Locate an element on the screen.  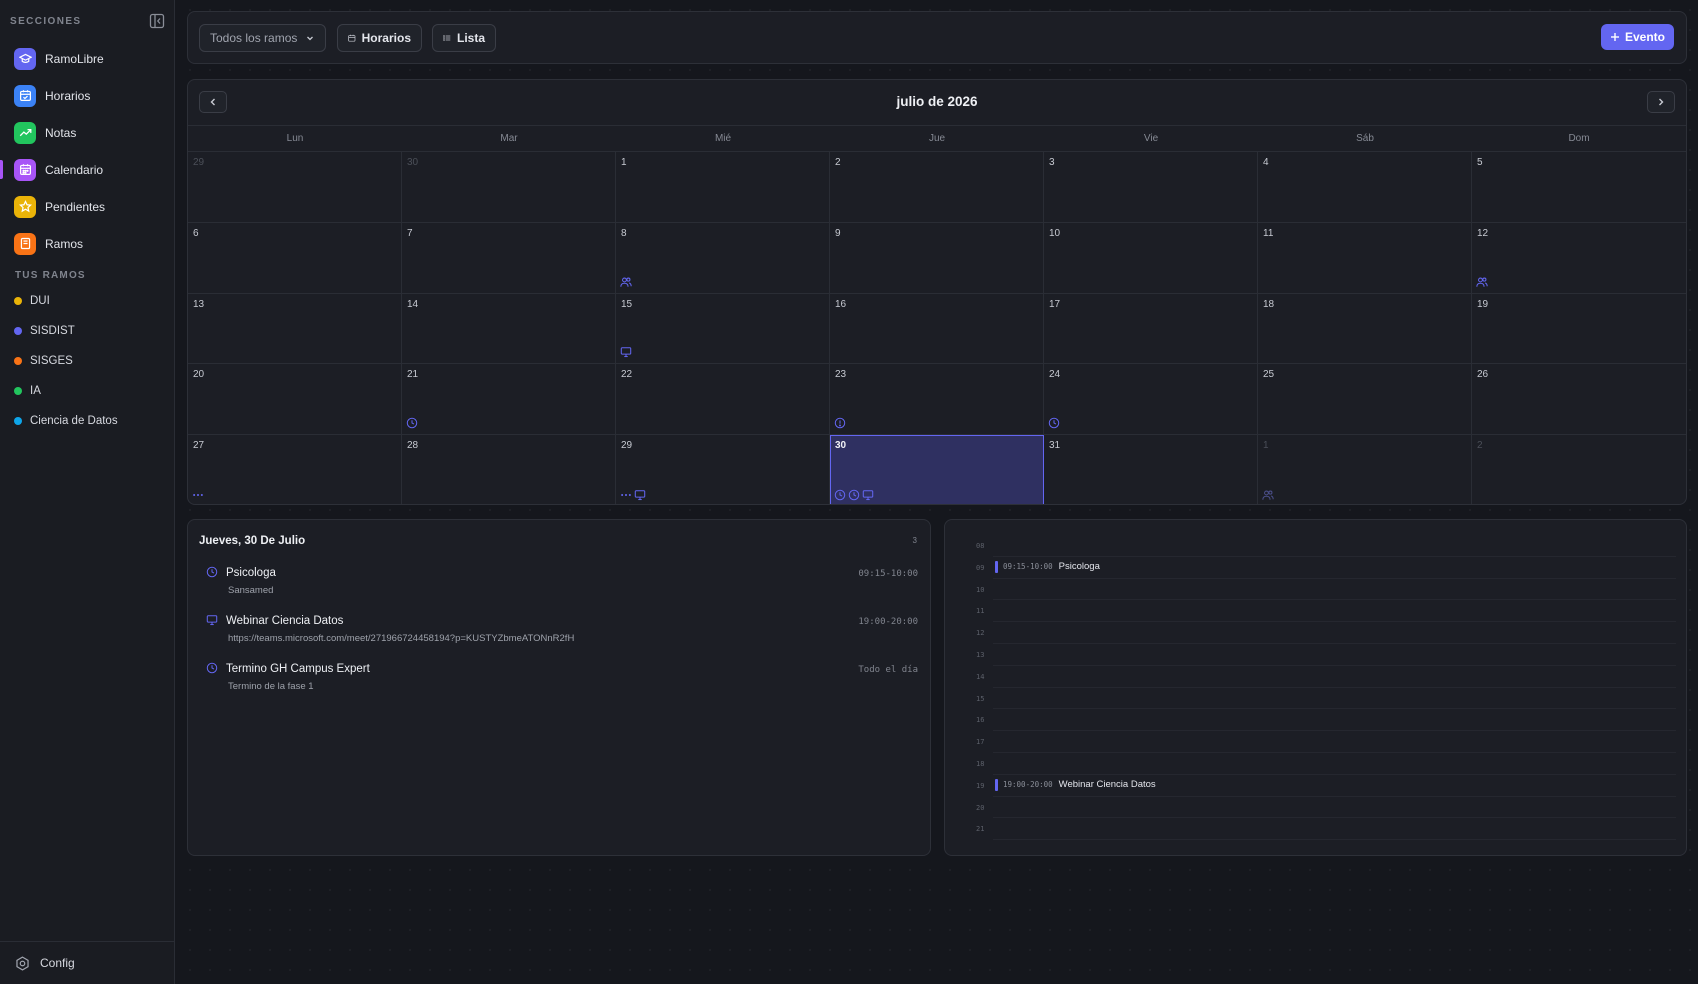
day-cell: 16 is located at coordinates (937, 329).